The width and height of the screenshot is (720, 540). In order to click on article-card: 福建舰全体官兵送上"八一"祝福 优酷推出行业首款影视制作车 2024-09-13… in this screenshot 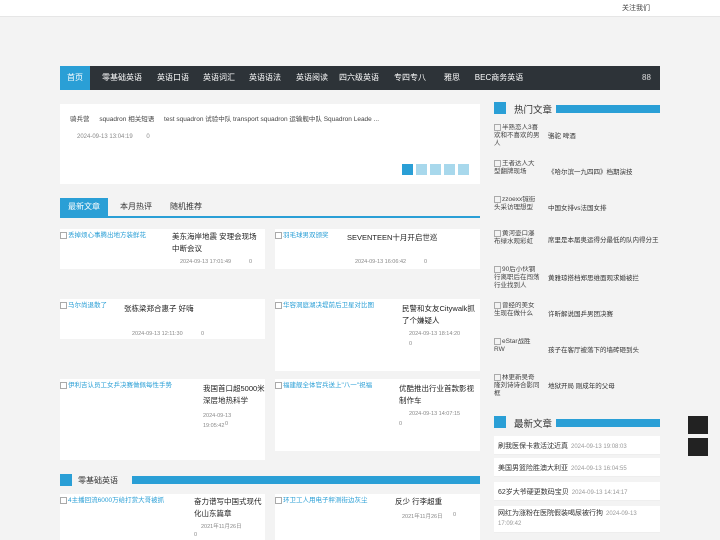, I will do `click(377, 415)`.